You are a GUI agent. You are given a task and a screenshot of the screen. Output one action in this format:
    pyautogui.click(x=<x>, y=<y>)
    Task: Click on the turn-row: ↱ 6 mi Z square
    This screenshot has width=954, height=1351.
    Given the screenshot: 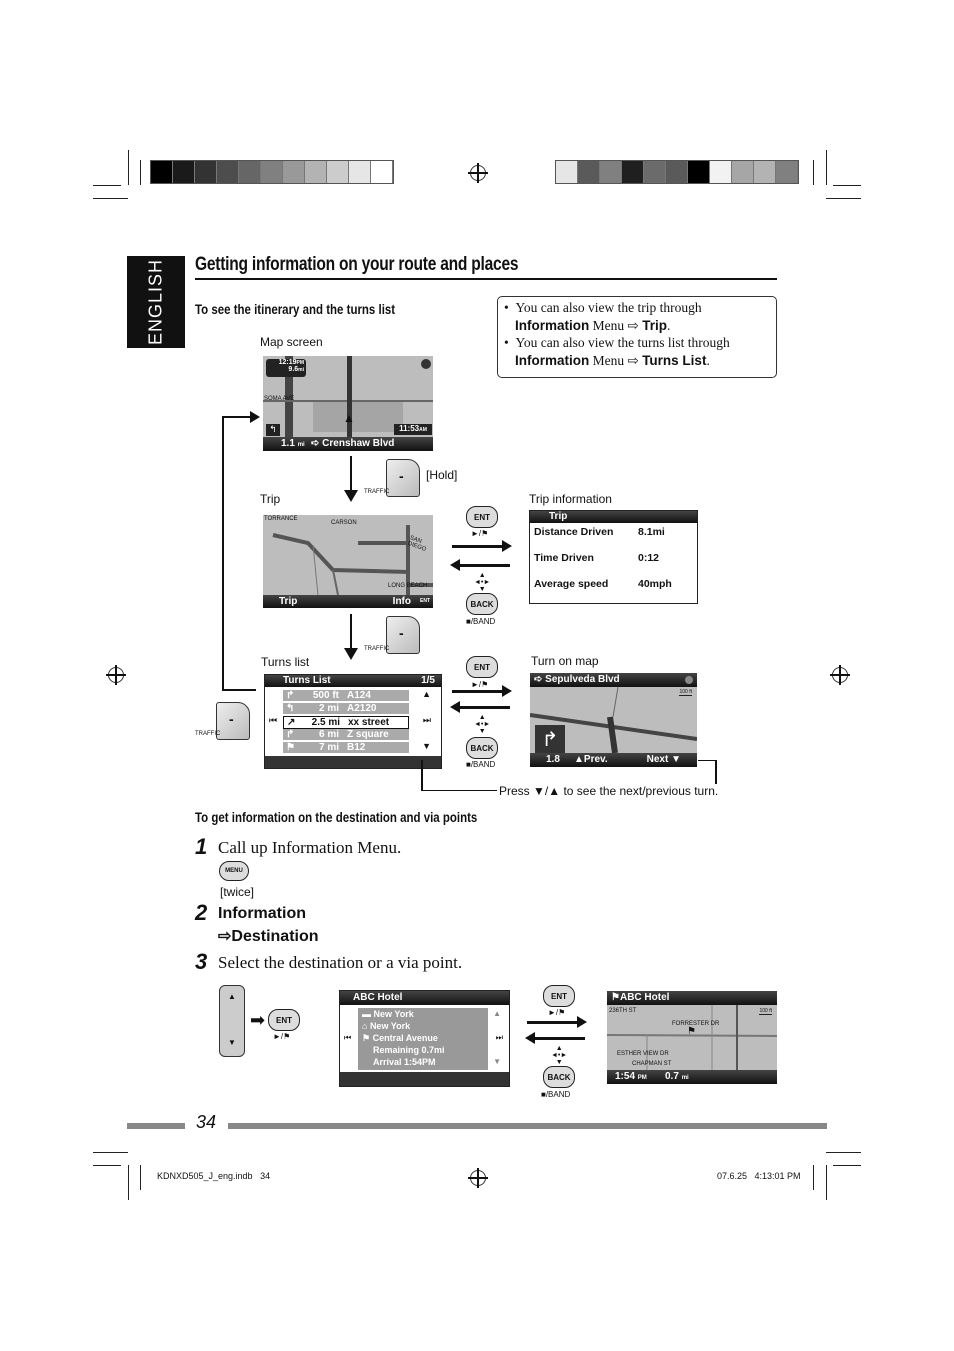 What is the action you would take?
    pyautogui.click(x=346, y=734)
    